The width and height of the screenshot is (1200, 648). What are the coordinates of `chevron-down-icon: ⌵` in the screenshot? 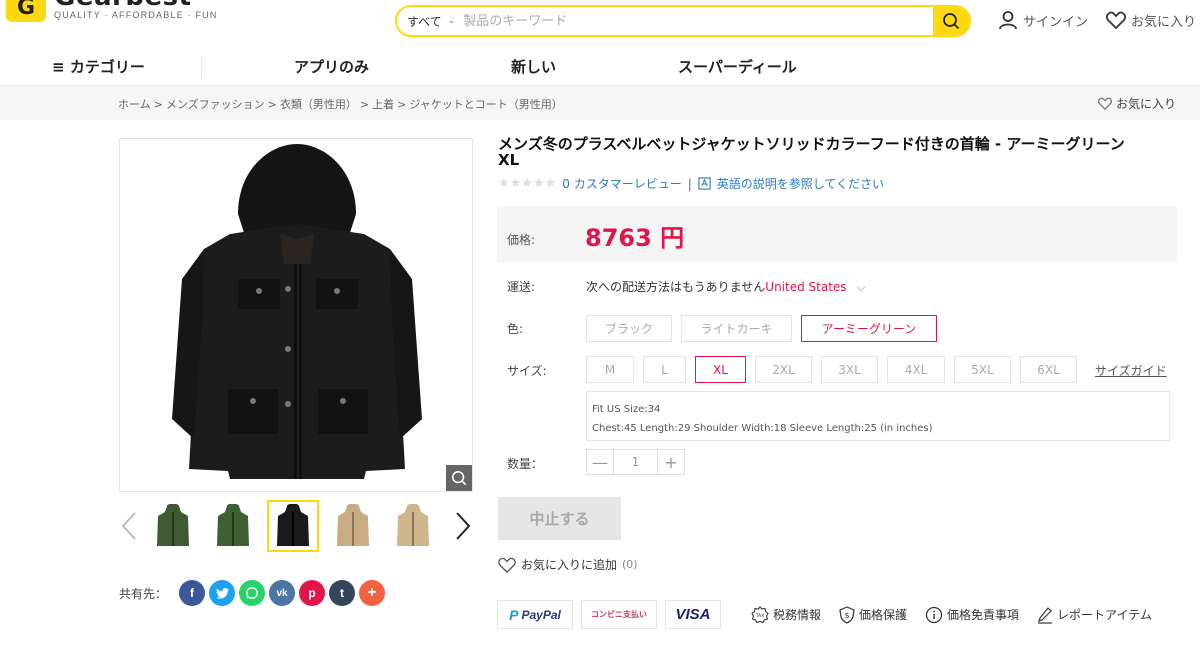 It's located at (861, 287).